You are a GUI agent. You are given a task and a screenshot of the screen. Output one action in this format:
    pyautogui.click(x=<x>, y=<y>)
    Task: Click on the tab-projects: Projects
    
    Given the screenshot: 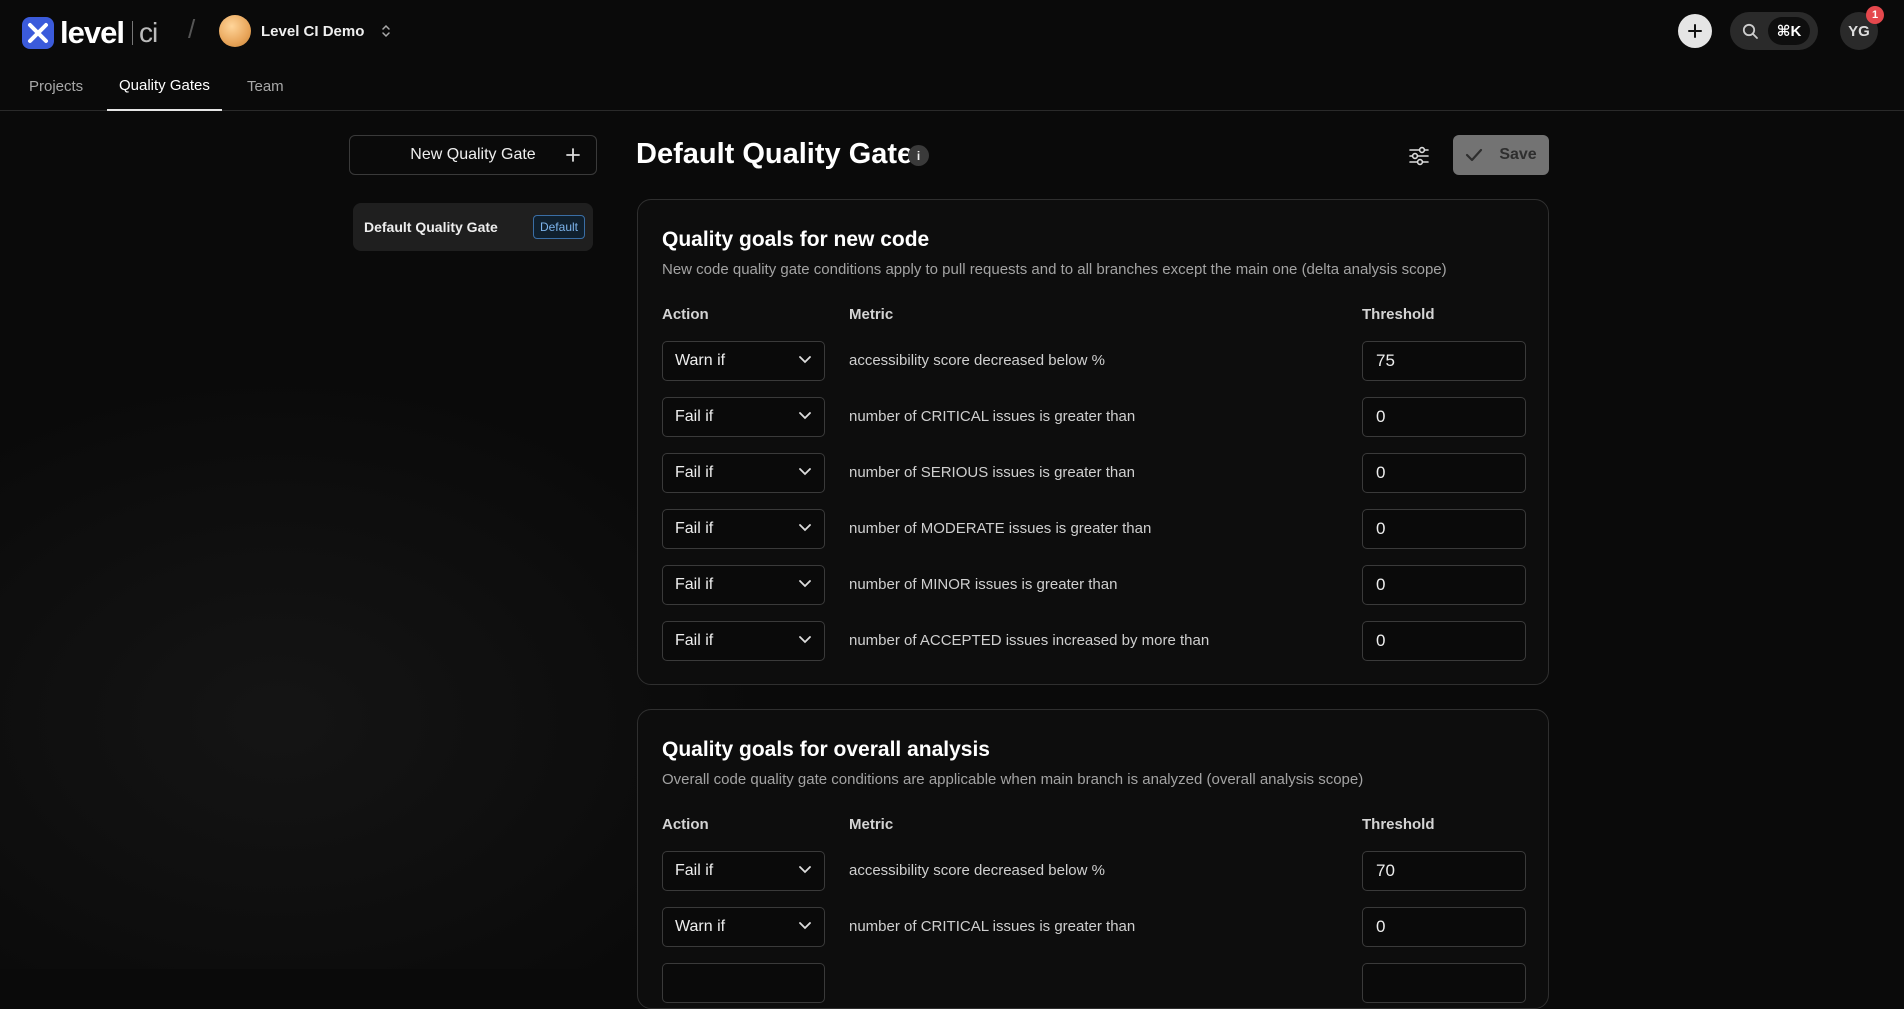 What is the action you would take?
    pyautogui.click(x=56, y=86)
    